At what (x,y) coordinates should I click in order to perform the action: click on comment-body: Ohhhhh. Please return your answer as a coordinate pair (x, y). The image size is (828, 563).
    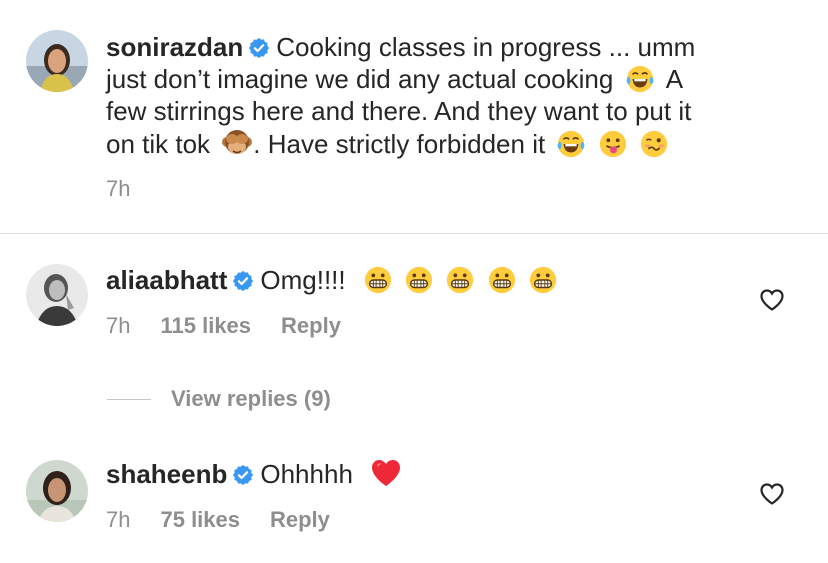
    Looking at the image, I should click on (306, 474).